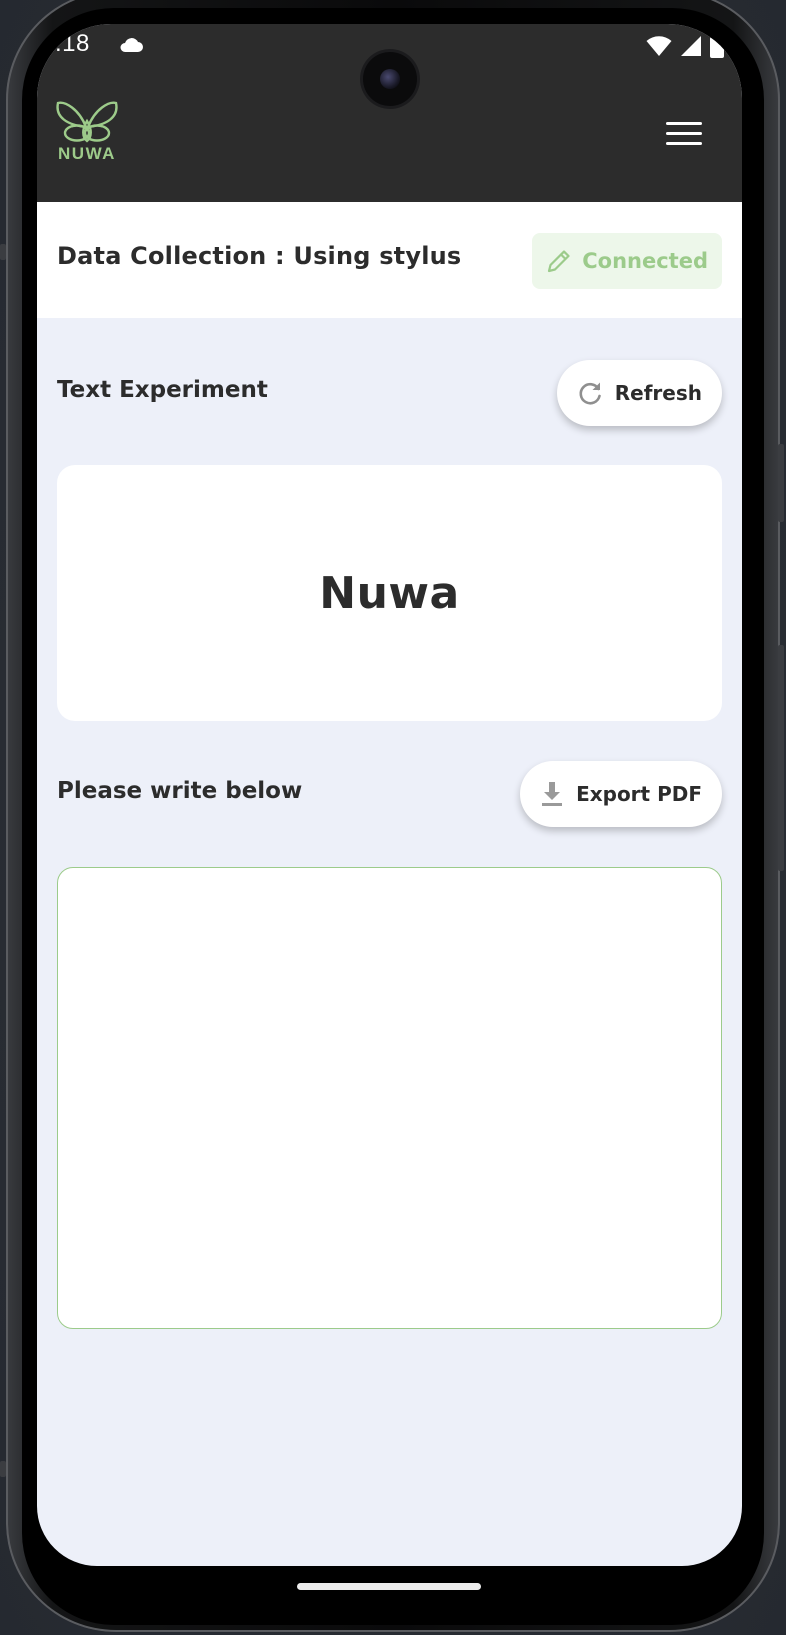 The image size is (786, 1635). I want to click on power-button, so click(781, 758).